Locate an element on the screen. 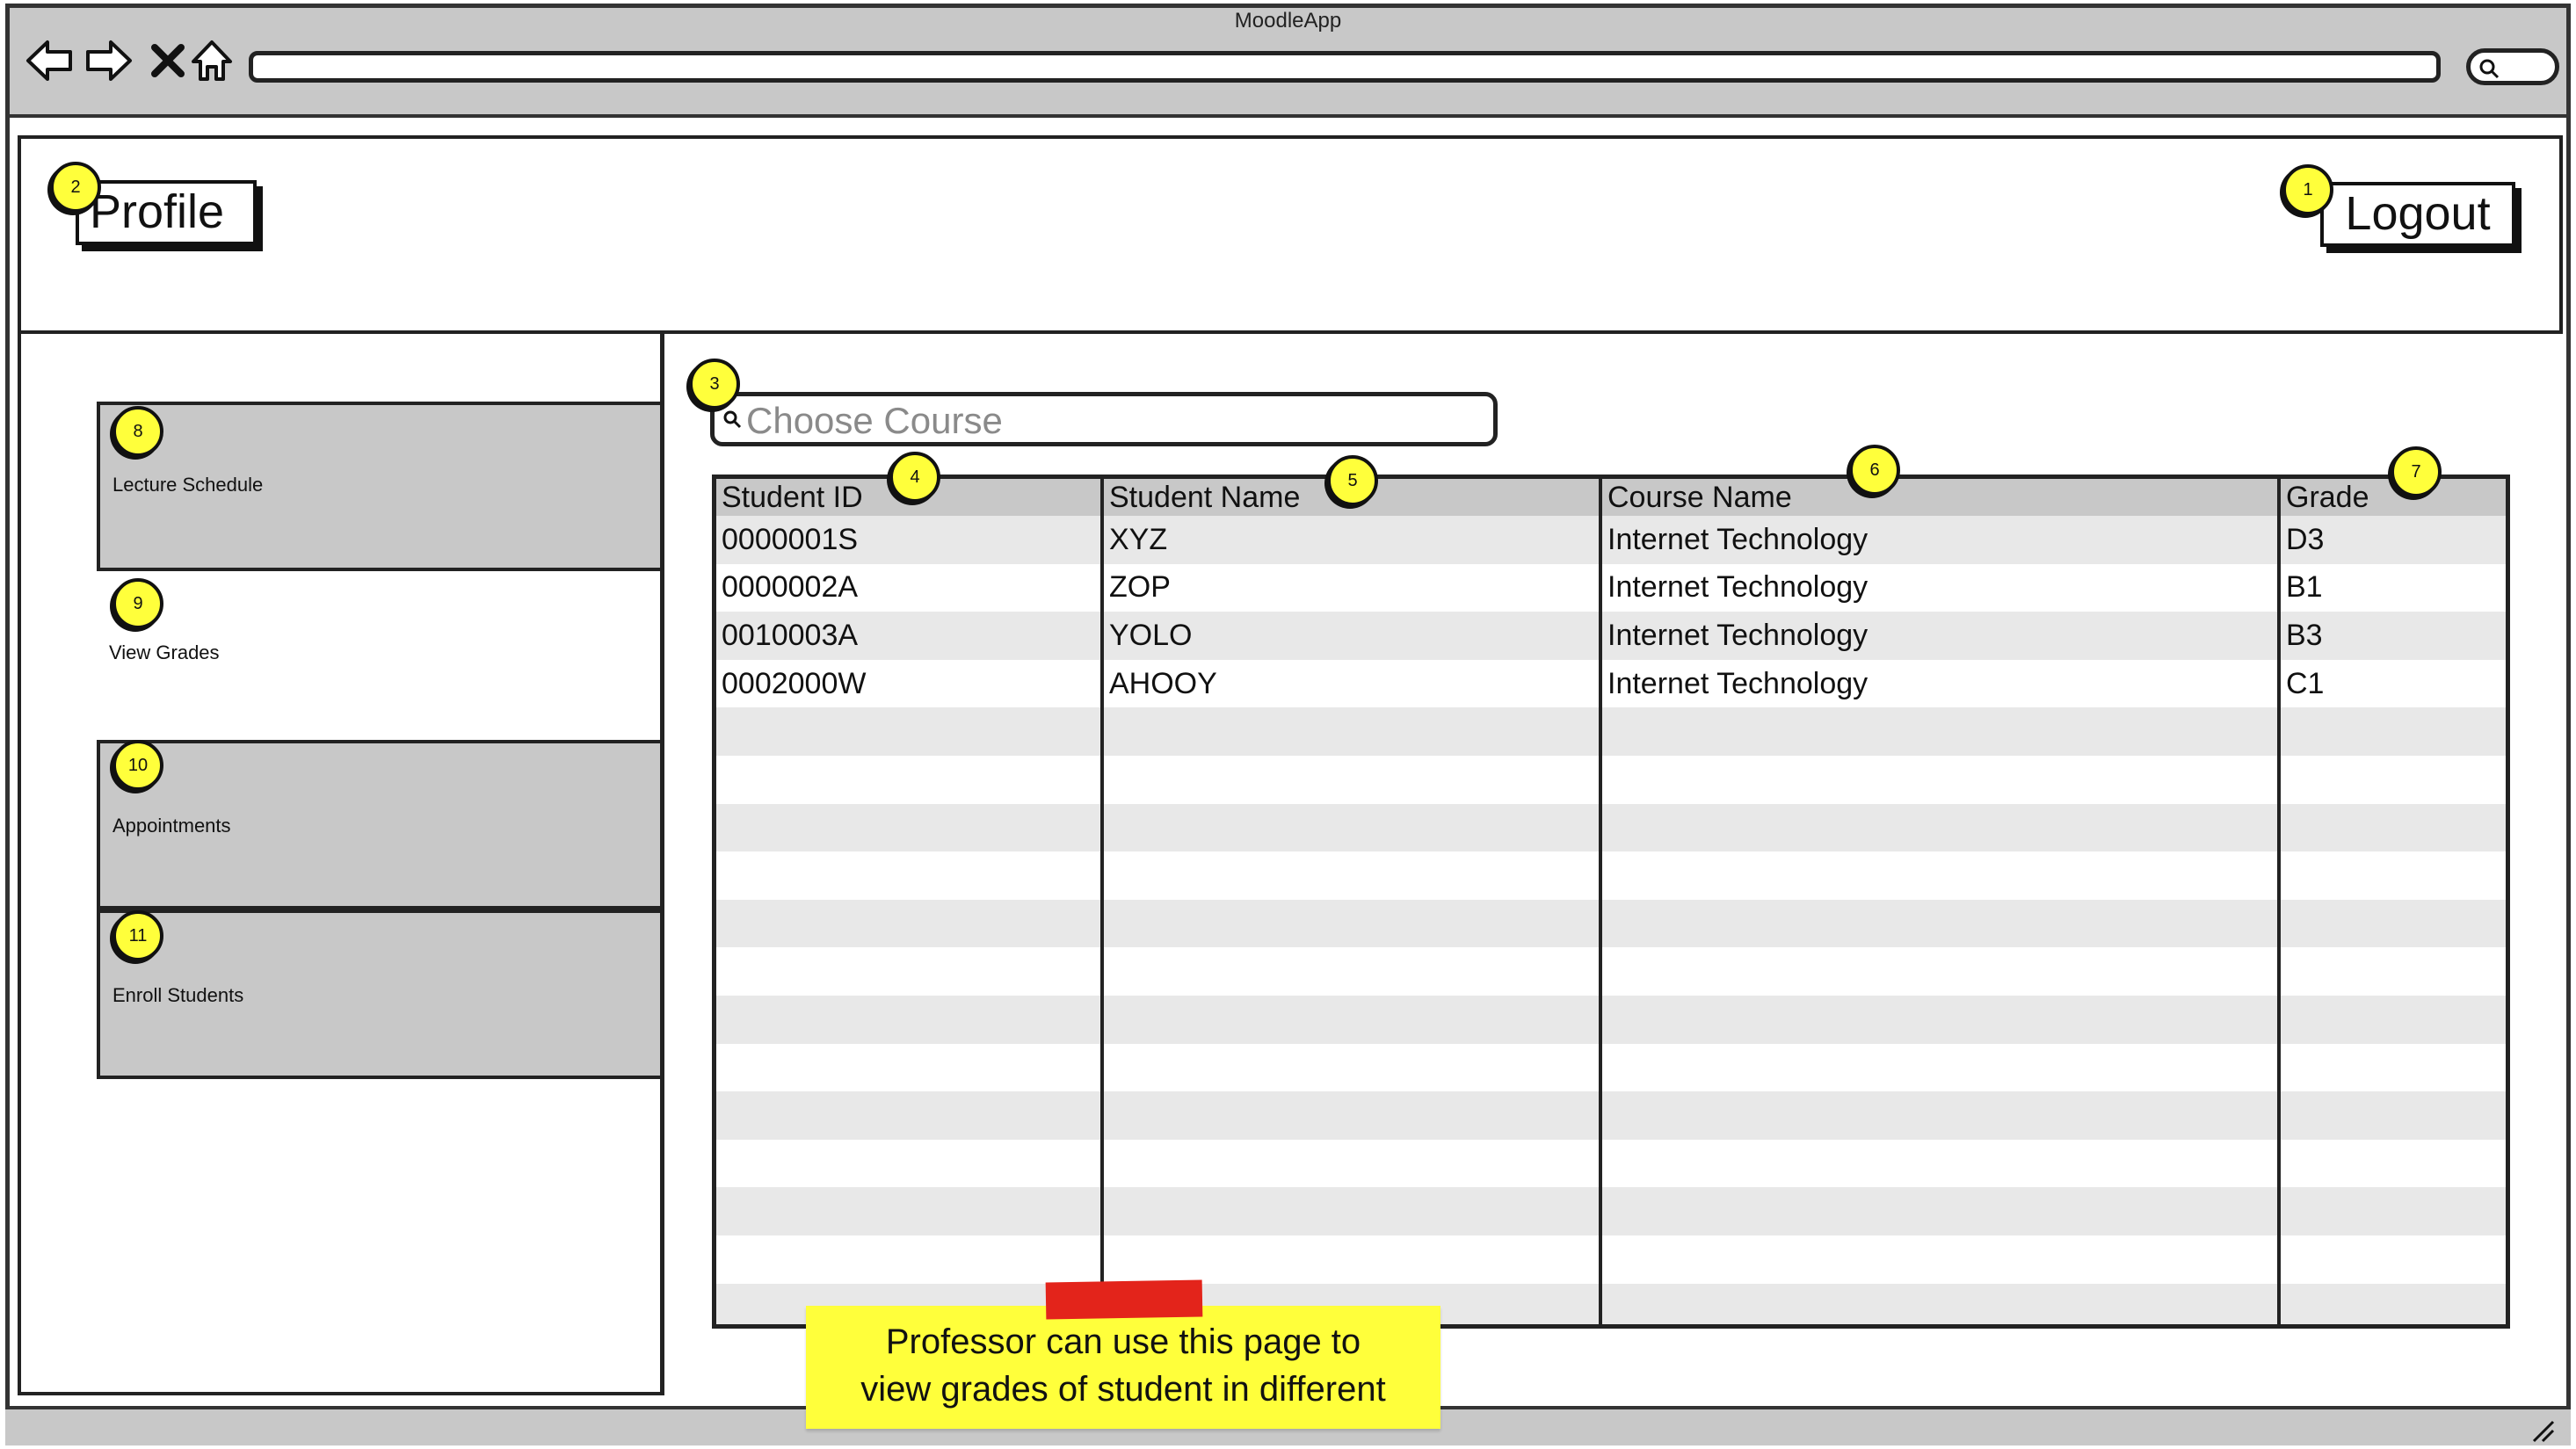 This screenshot has height=1449, width=2576. sidebar-item-lecture-schedule: Lecture Schedule is located at coordinates (380, 486).